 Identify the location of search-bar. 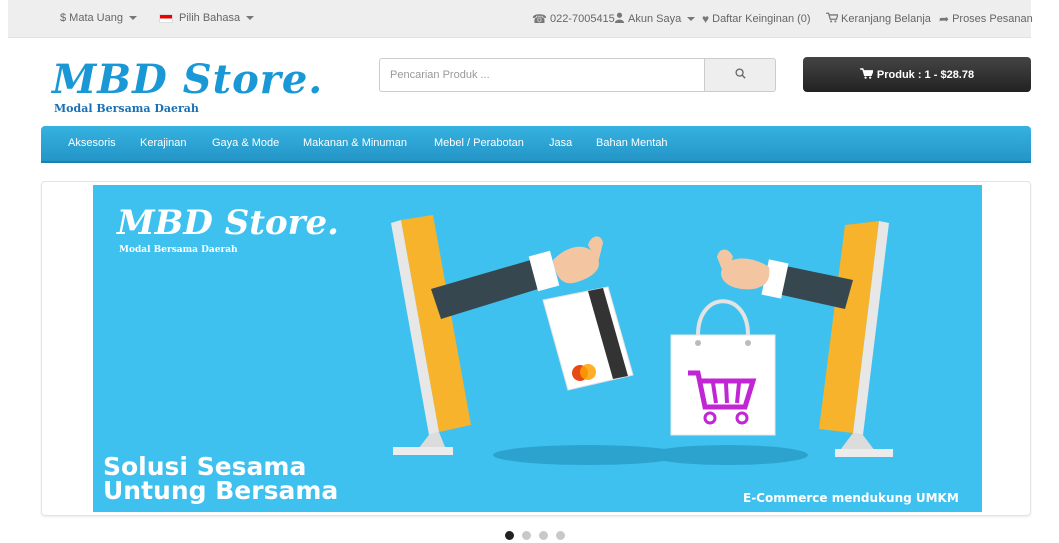
(577, 75).